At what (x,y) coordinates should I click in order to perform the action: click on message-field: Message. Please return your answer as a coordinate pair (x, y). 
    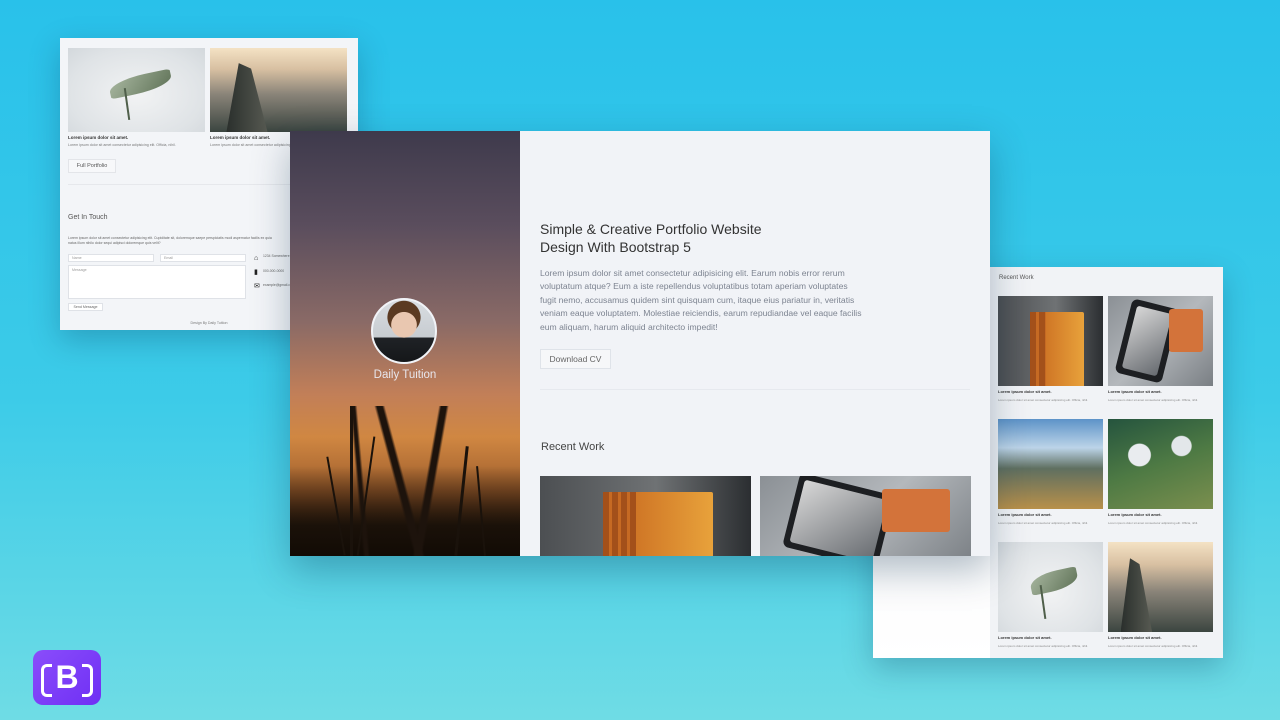
    Looking at the image, I should click on (157, 282).